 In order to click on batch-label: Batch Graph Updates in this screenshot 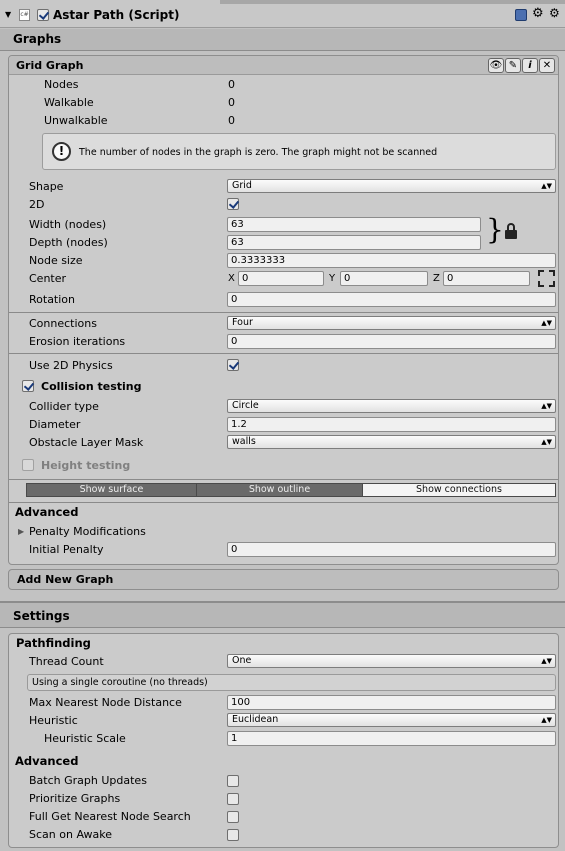, I will do `click(88, 780)`.